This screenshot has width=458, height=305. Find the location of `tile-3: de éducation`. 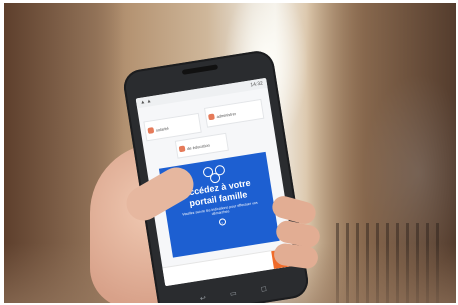

tile-3: de éducation is located at coordinates (201, 145).